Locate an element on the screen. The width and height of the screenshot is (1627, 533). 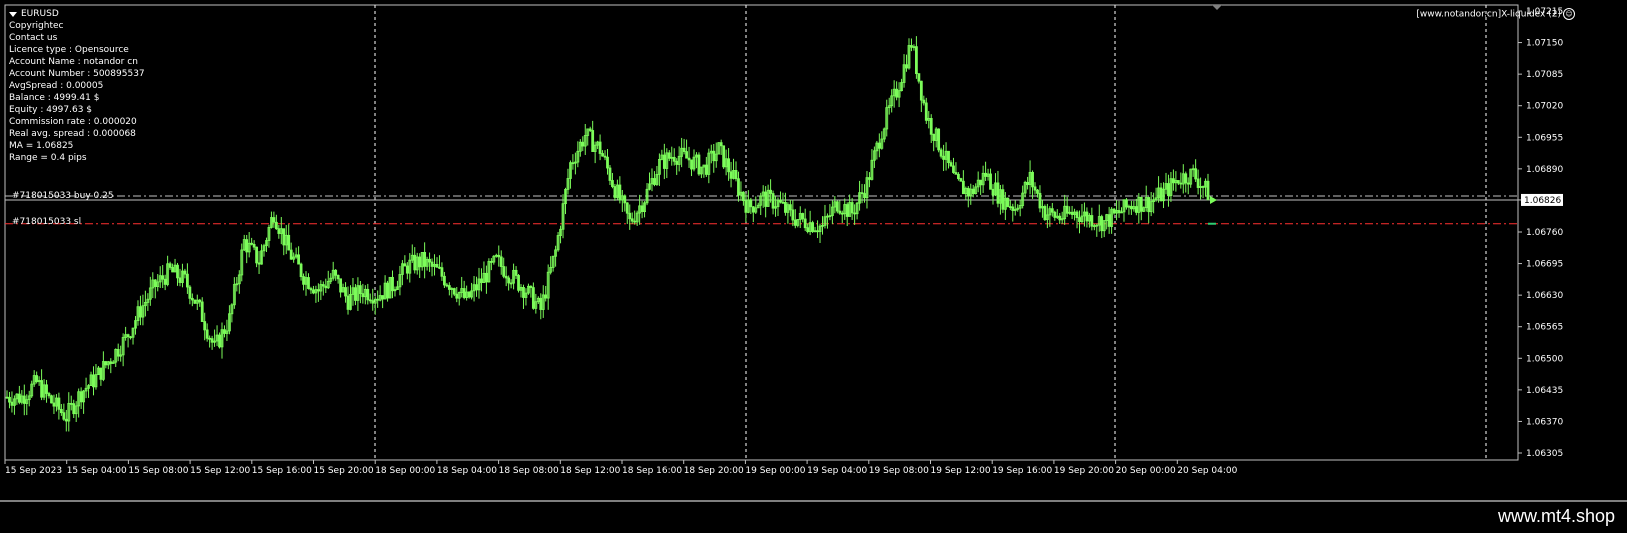
footer-bar: www.mt4.shop is located at coordinates (813, 516).